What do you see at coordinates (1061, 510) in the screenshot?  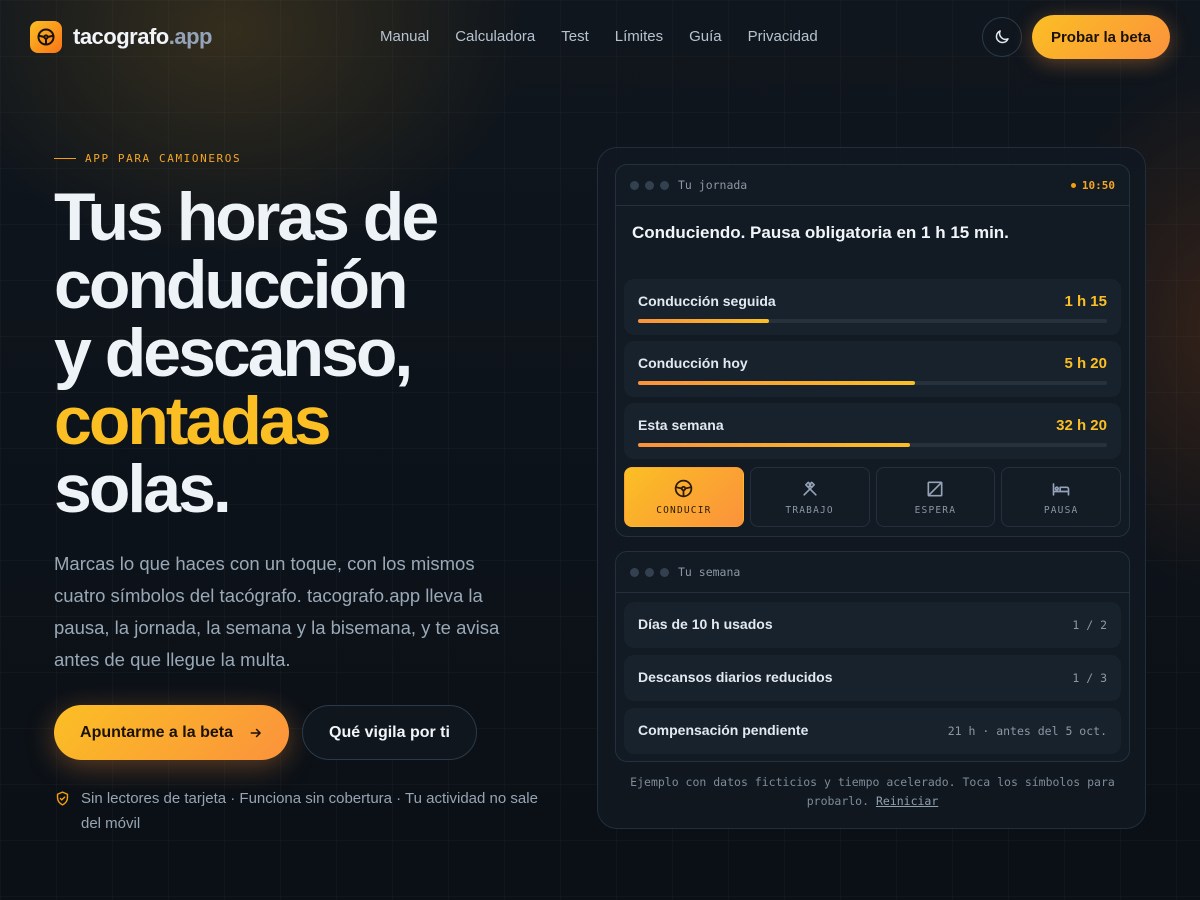 I see `mode-label: PAUSA` at bounding box center [1061, 510].